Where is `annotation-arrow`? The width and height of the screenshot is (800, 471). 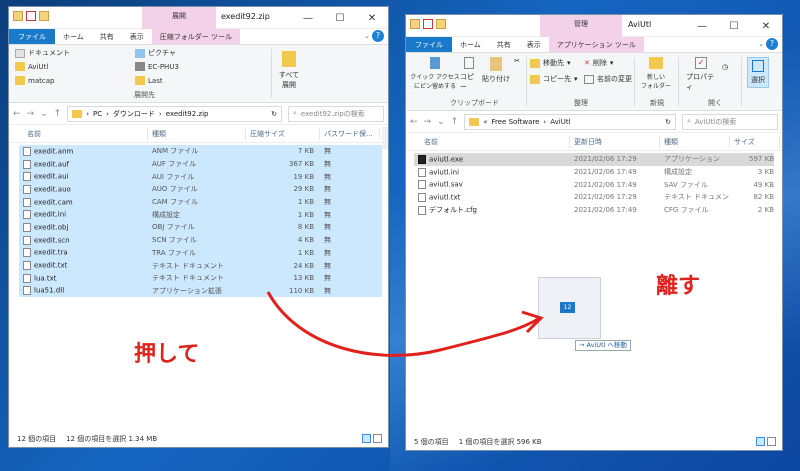
annotation-arrow is located at coordinates (405, 324).